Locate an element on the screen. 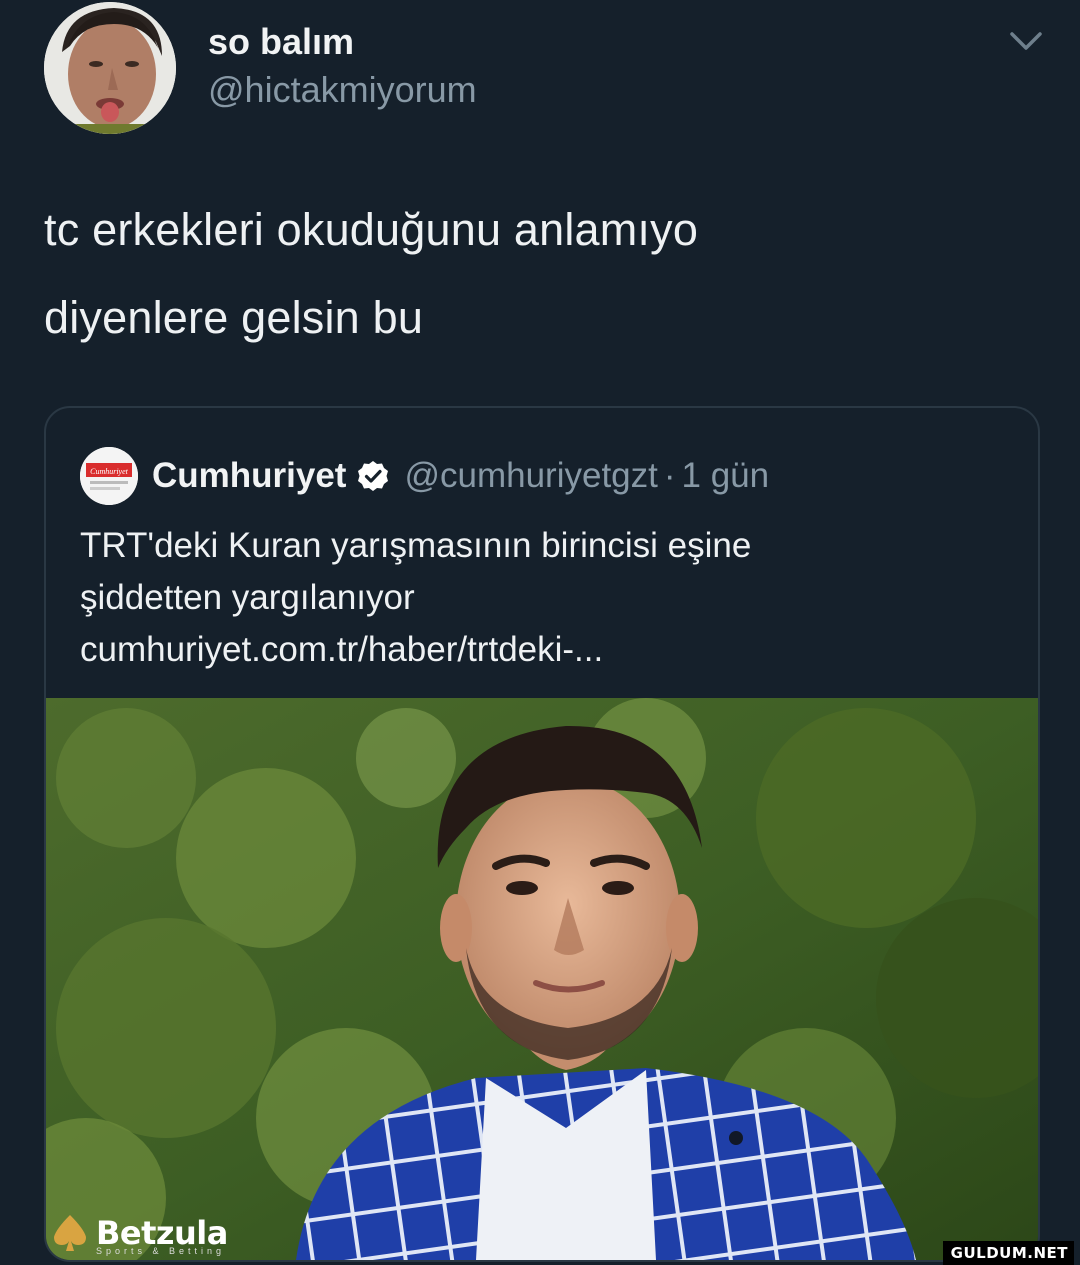 This screenshot has width=1080, height=1265. author-display-name: so balım is located at coordinates (281, 42).